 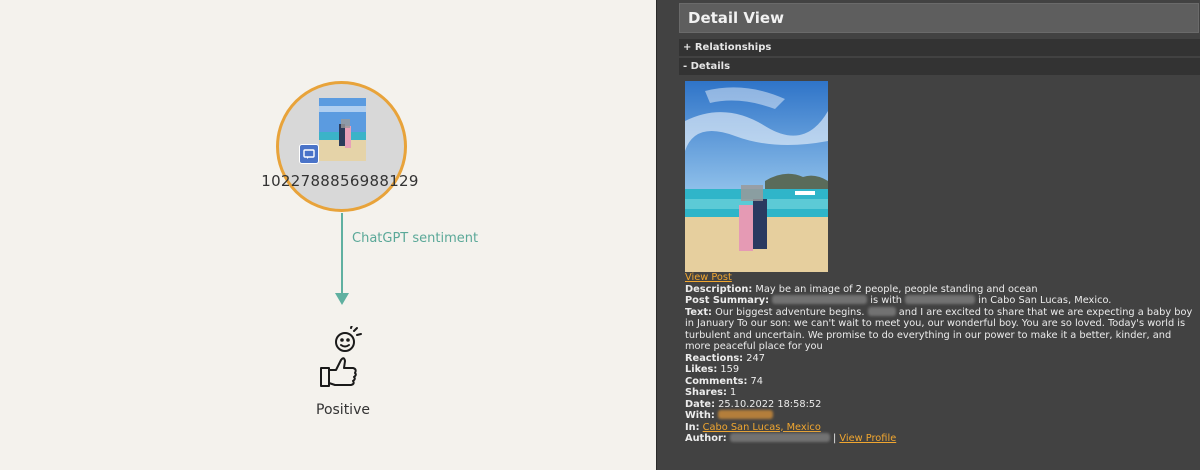 I want to click on shares-row: Shares: 1, so click(x=711, y=392).